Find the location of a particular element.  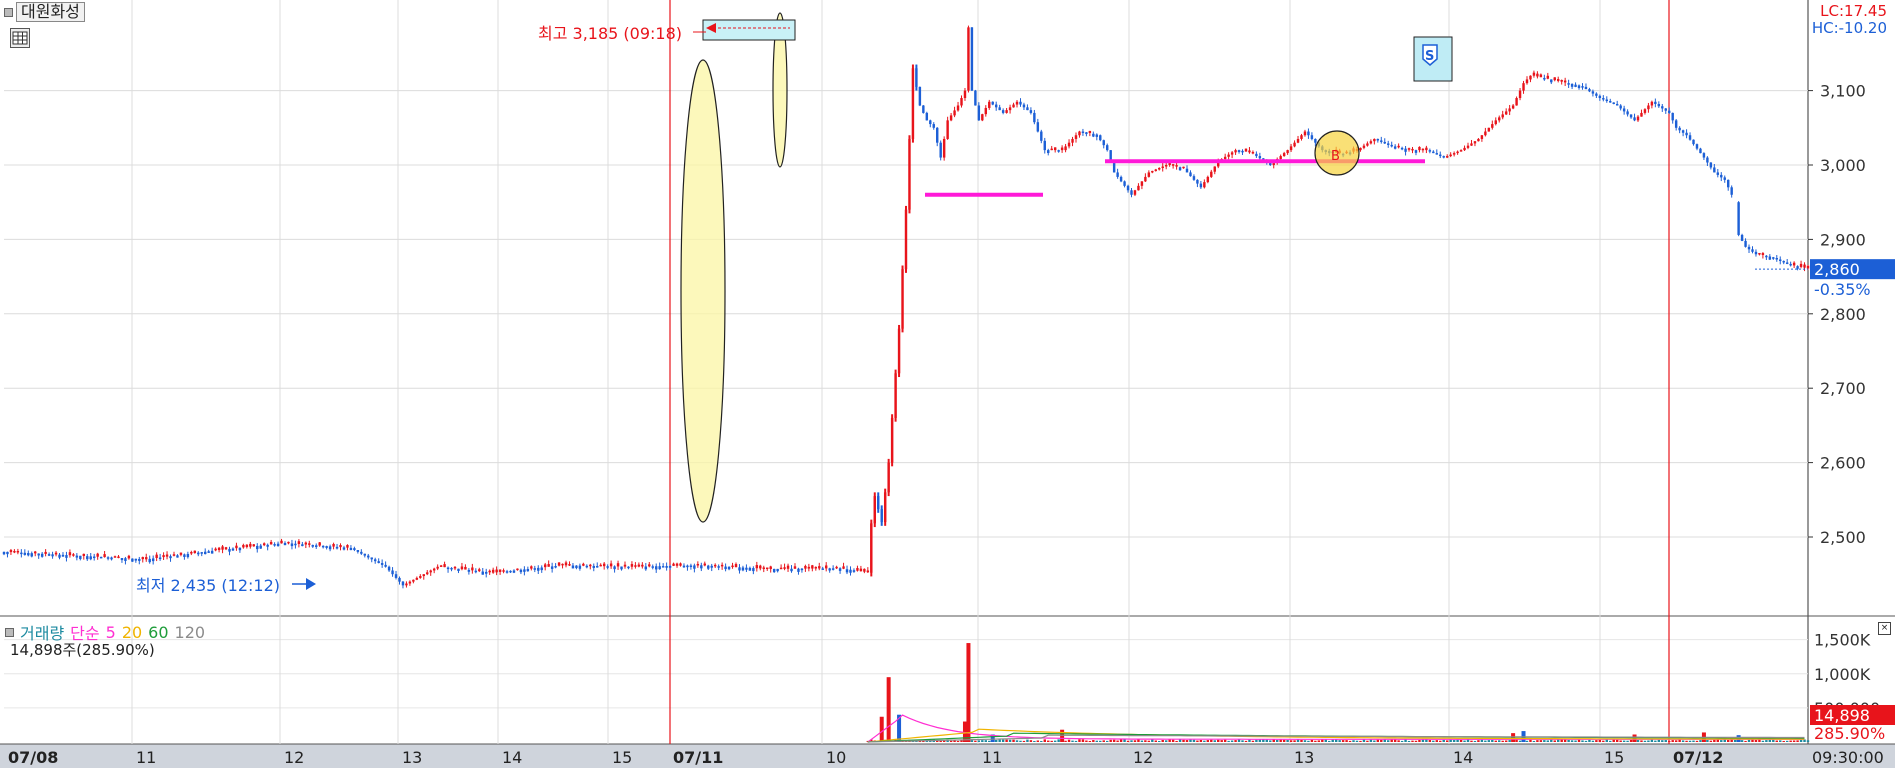

price-tick-label: 2,500 is located at coordinates (1843, 537).